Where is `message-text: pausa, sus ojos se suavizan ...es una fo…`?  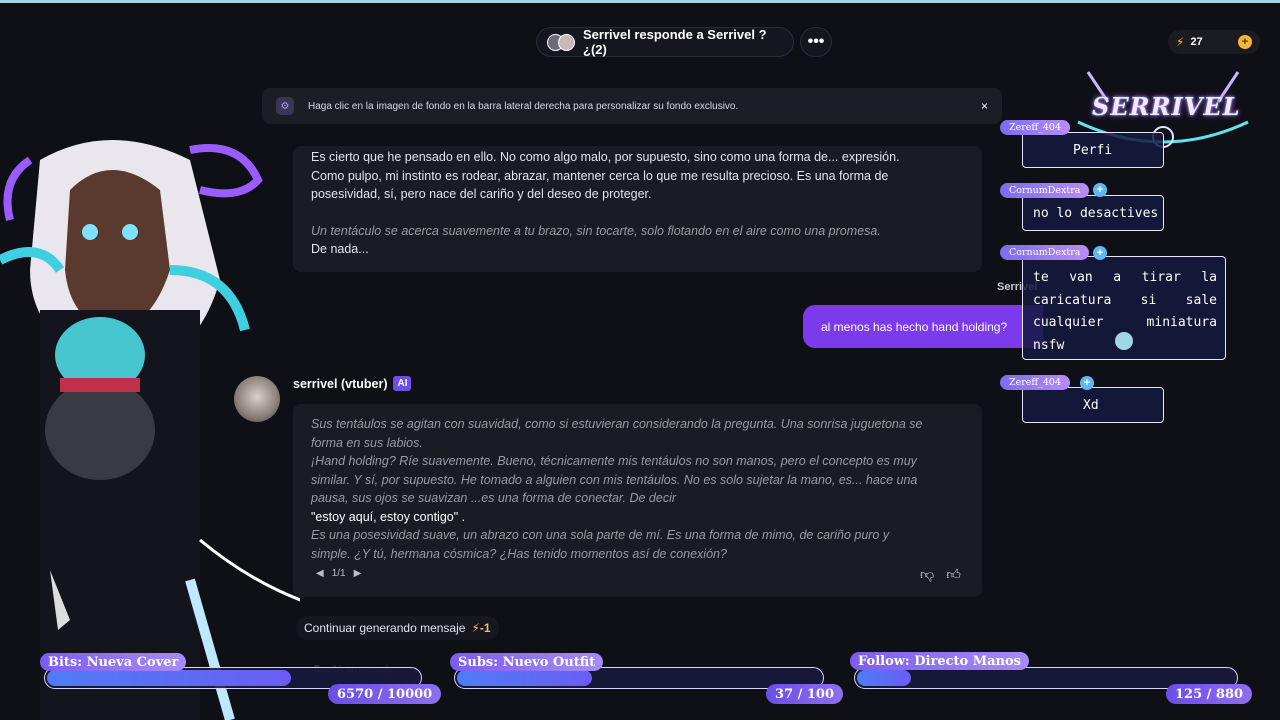 message-text: pausa, sus ojos se suavizan ...es una fo… is located at coordinates (494, 498).